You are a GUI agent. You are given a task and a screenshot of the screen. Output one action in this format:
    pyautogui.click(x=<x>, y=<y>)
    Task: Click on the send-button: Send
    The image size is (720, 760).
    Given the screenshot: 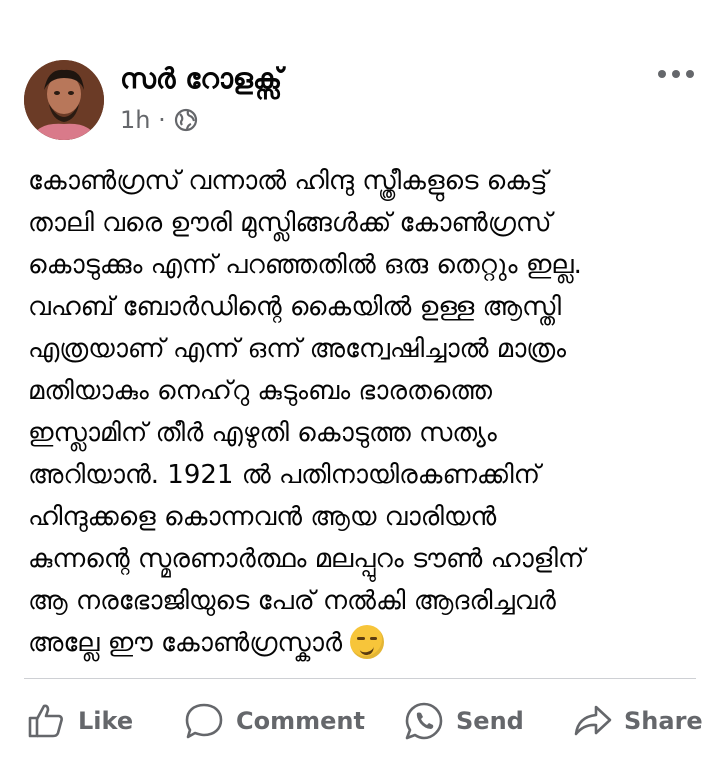 What is the action you would take?
    pyautogui.click(x=464, y=721)
    